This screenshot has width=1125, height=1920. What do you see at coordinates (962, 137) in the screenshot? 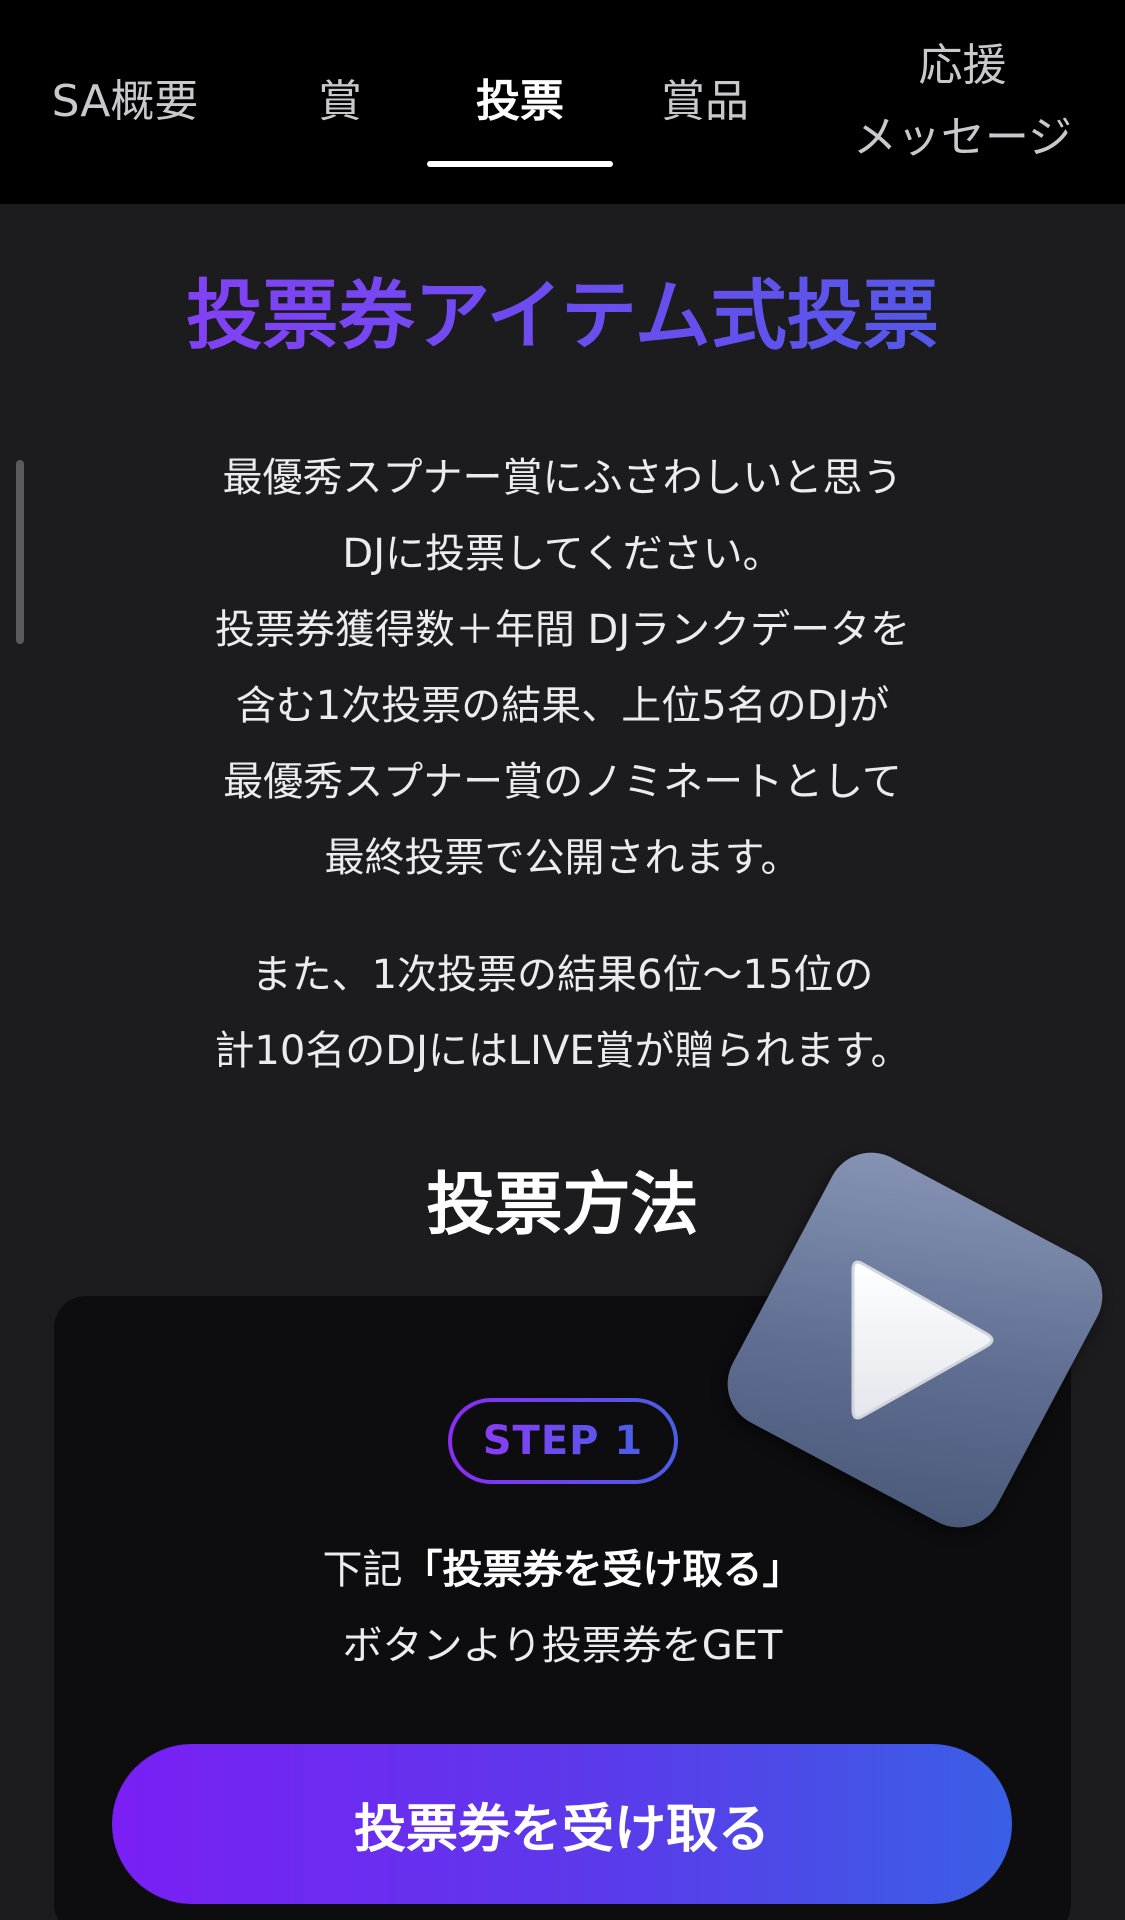
I see `tab-support-message-line2: メッセージ` at bounding box center [962, 137].